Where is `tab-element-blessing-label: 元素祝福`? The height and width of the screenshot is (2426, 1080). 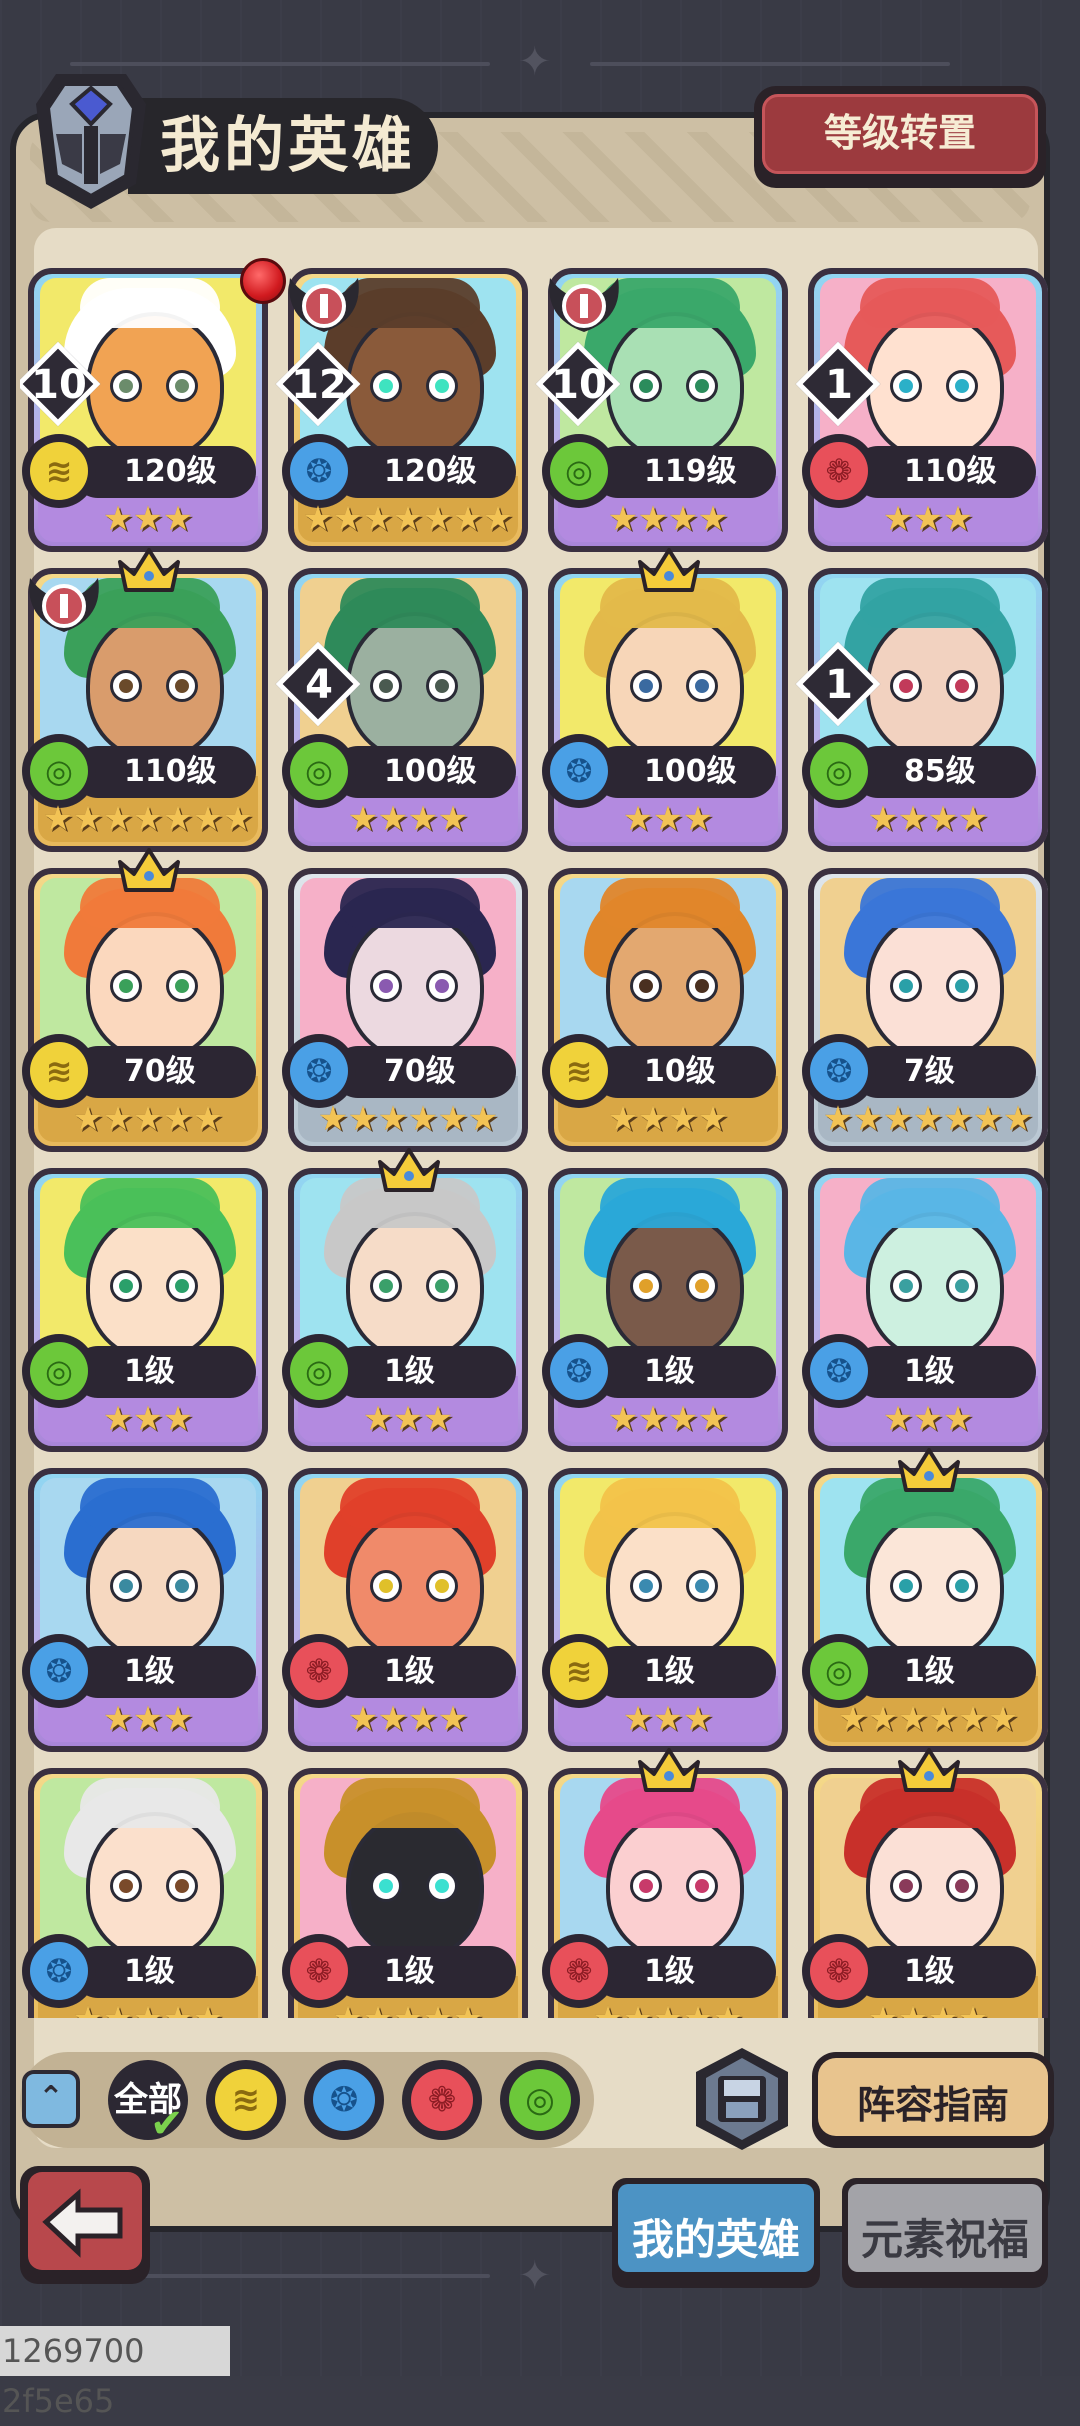
tab-element-blessing-label: 元素祝福 is located at coordinates (944, 2239).